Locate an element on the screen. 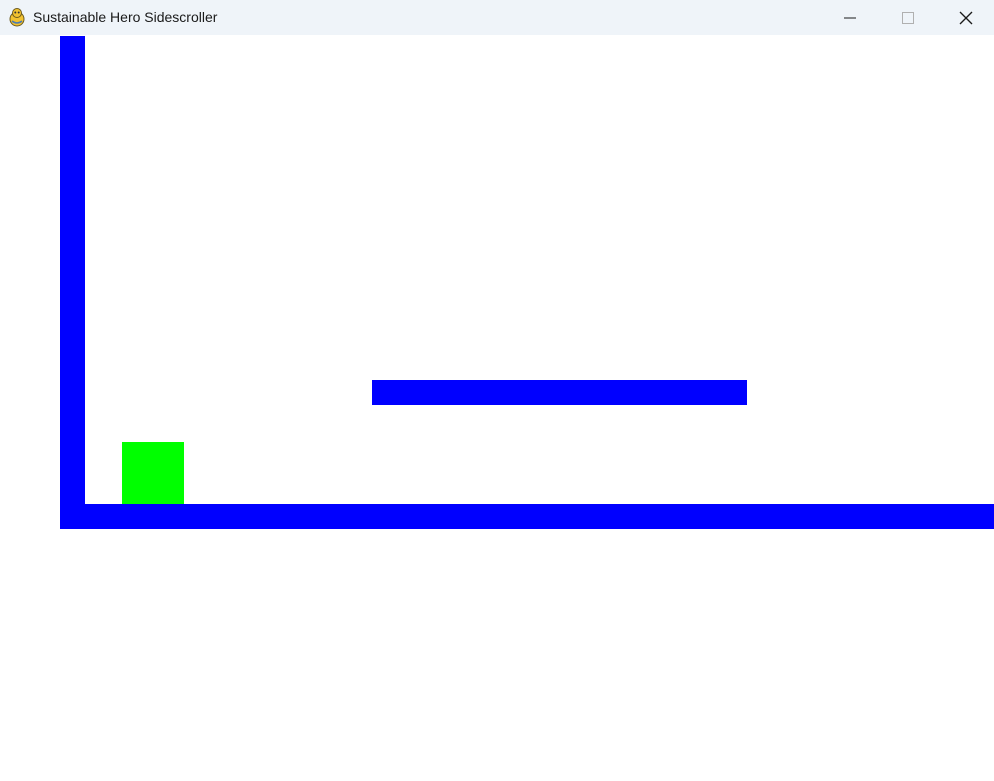  left-wall is located at coordinates (72, 282).